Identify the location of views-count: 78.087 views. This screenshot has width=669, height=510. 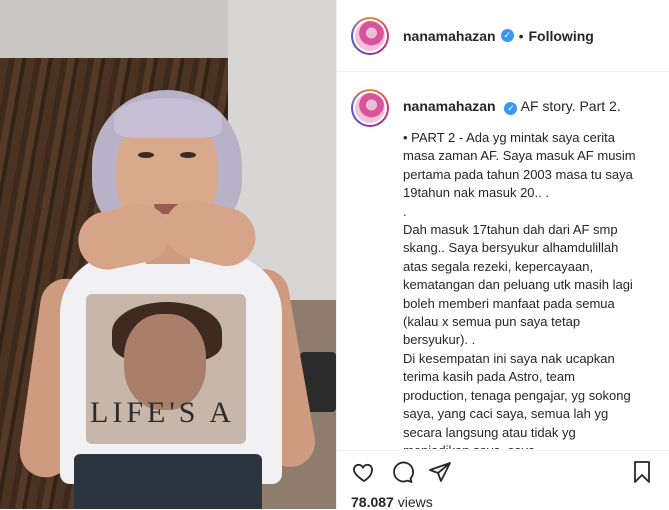
(392, 502).